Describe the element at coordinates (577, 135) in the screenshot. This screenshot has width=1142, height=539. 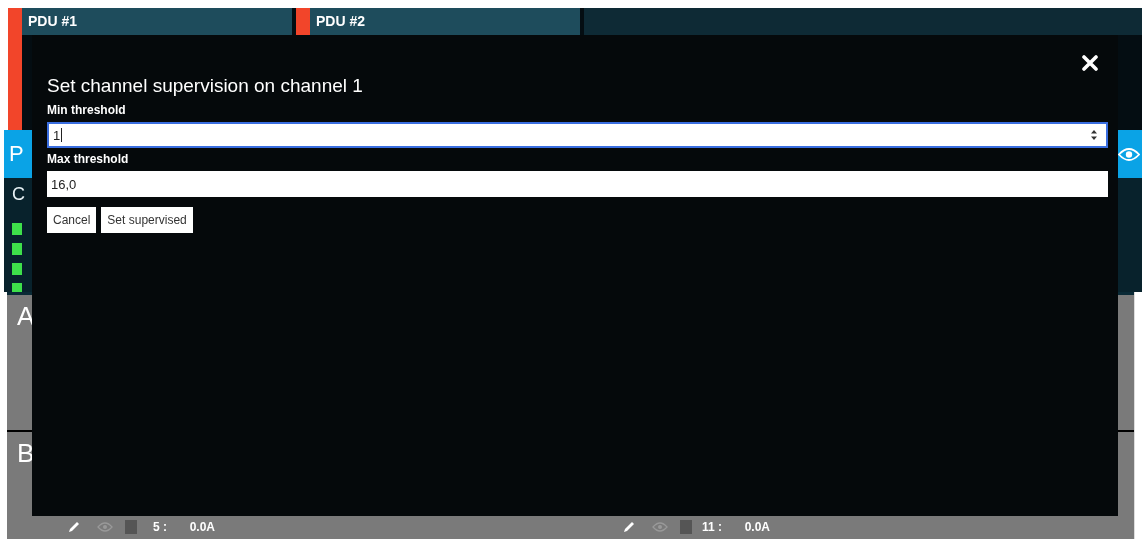
I see `input-field: 1` at that location.